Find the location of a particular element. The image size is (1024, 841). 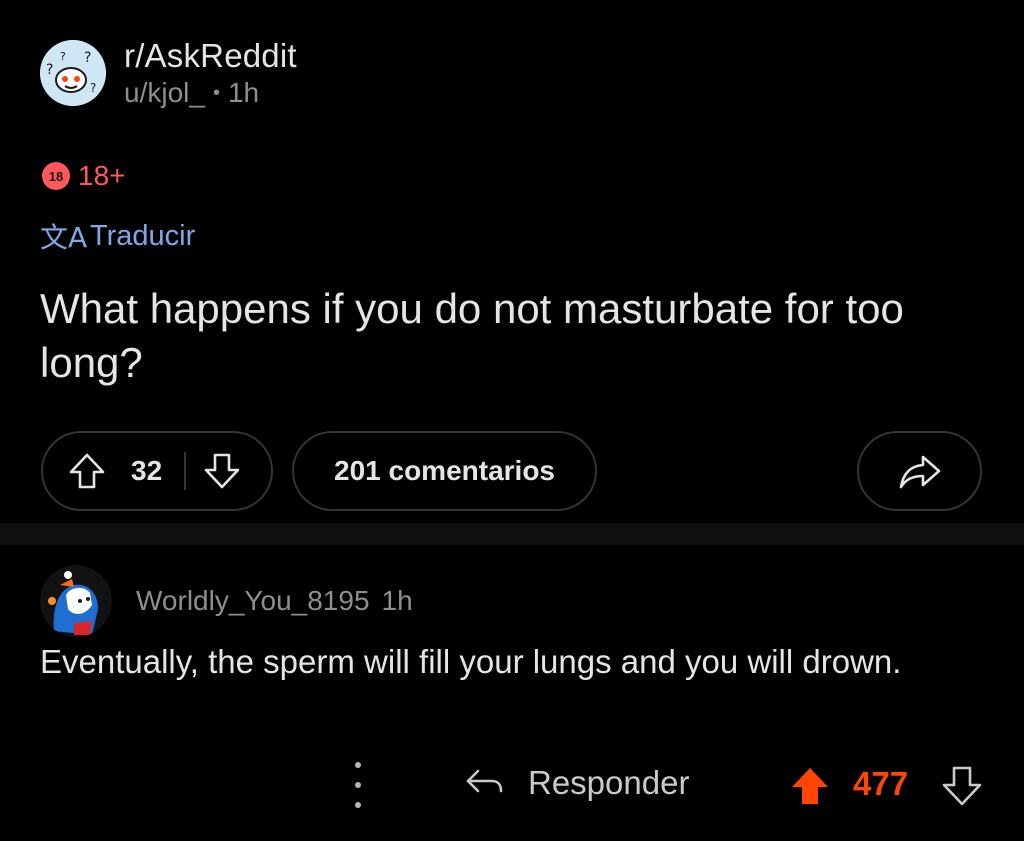

reply-label: Responder is located at coordinates (609, 782).